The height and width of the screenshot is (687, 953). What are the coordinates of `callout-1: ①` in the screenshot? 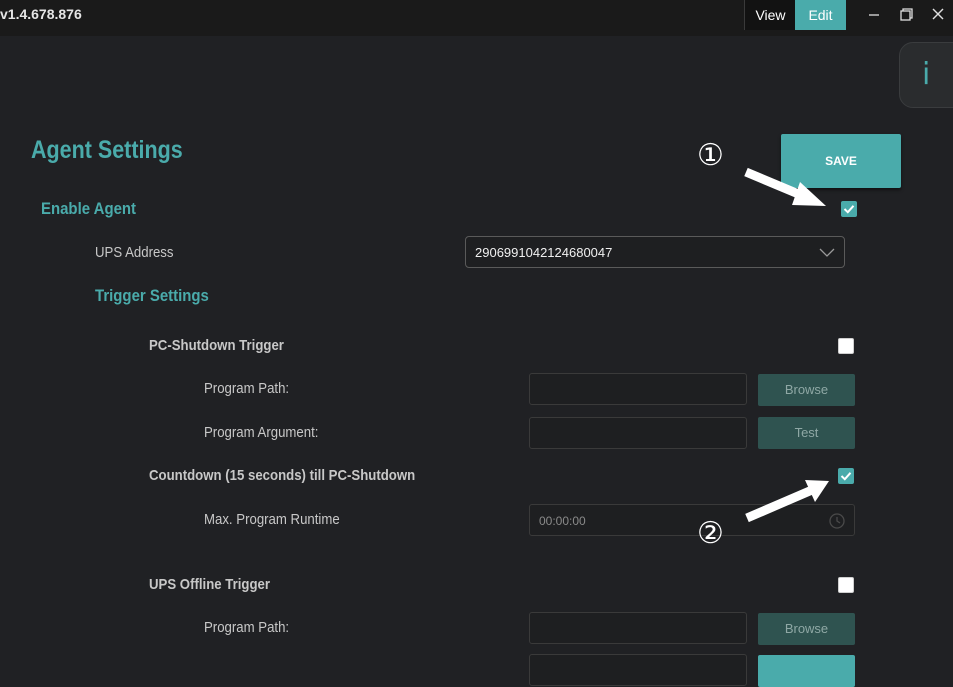 It's located at (710, 155).